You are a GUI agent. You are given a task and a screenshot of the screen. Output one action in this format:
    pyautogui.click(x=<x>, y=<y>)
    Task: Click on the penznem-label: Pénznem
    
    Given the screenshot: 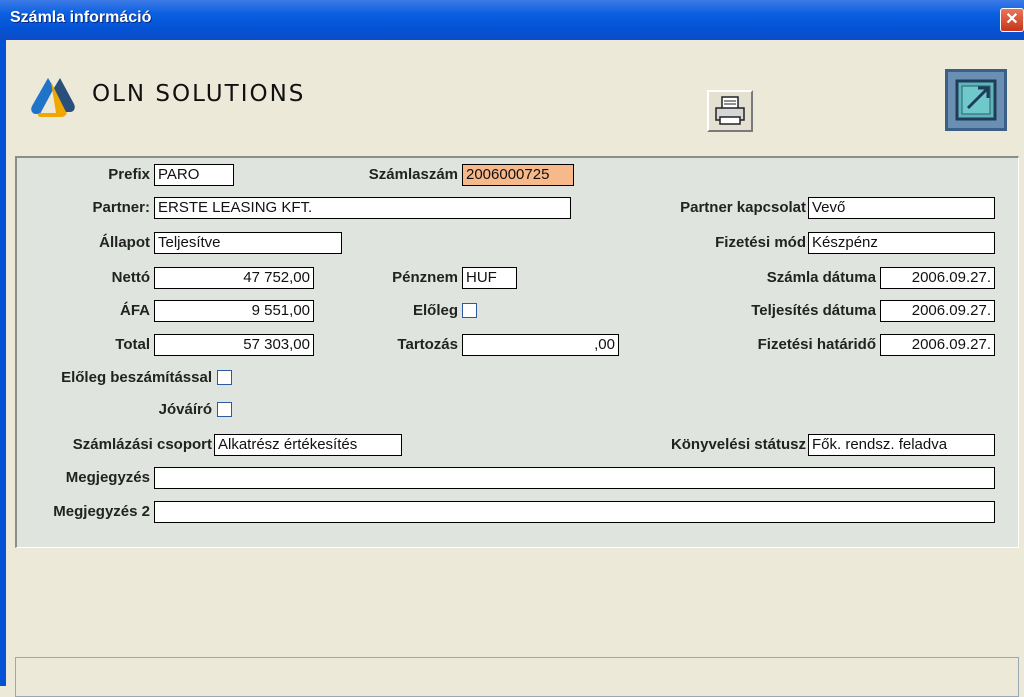 What is the action you would take?
    pyautogui.click(x=425, y=277)
    